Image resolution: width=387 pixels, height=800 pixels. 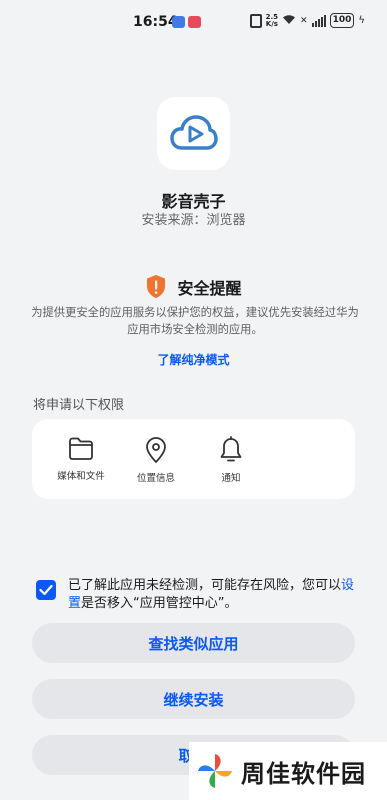 What do you see at coordinates (155, 478) in the screenshot?
I see `permission-label: 位置信息` at bounding box center [155, 478].